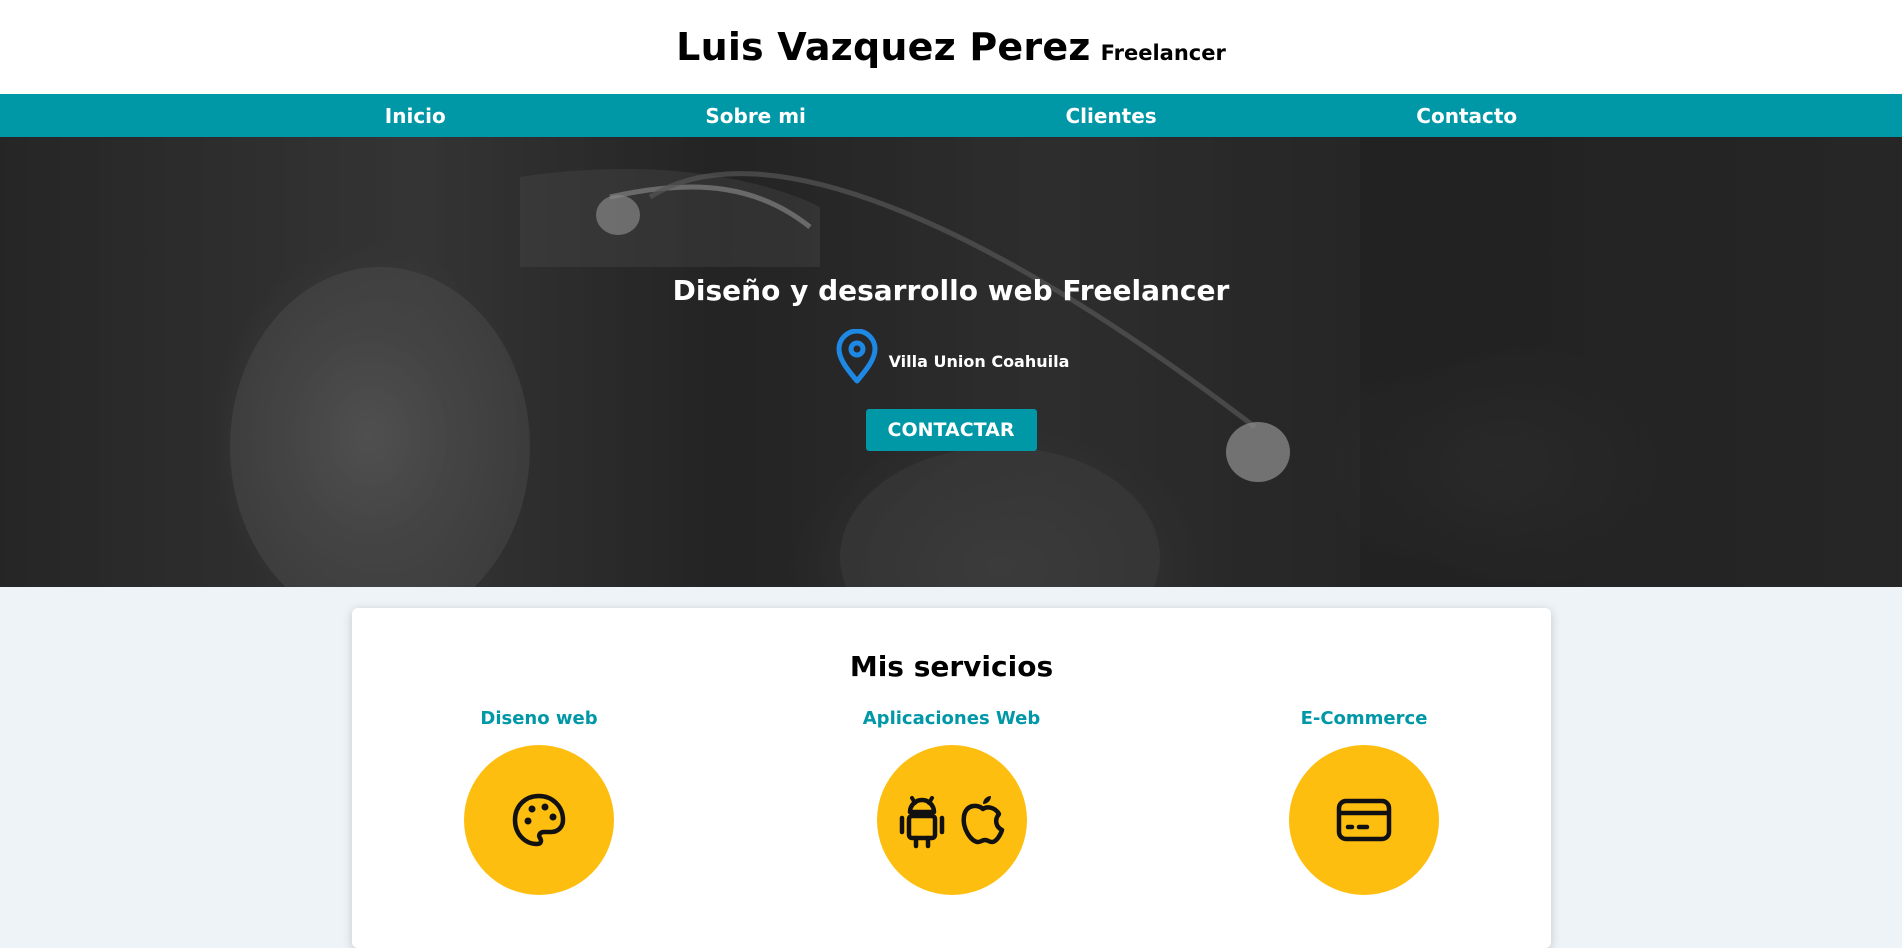  What do you see at coordinates (951, 115) in the screenshot?
I see `main-nav: Inicio Sobre mi Clientes Contacto` at bounding box center [951, 115].